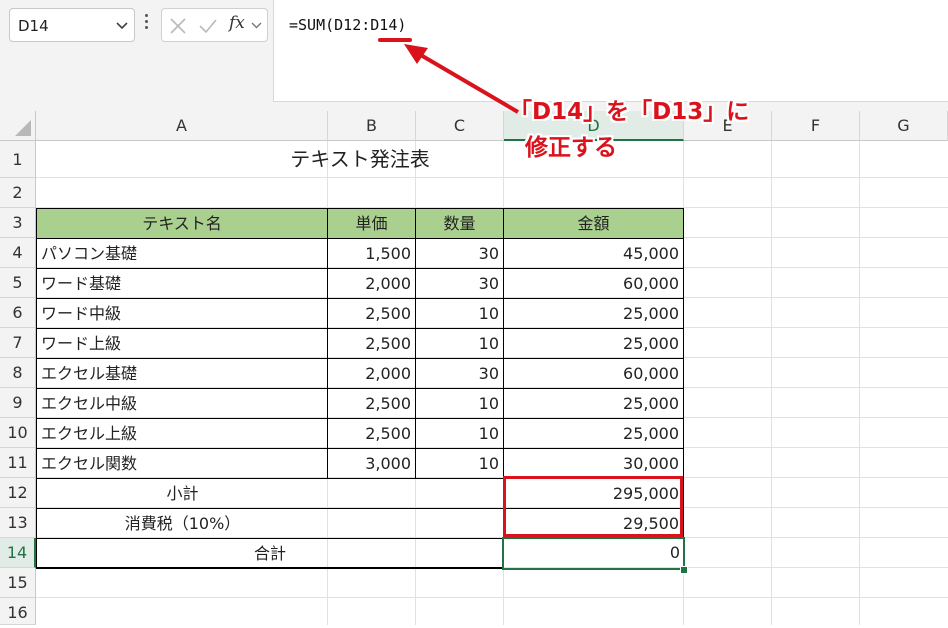  What do you see at coordinates (462, 79) in the screenshot?
I see `callout-arrow` at bounding box center [462, 79].